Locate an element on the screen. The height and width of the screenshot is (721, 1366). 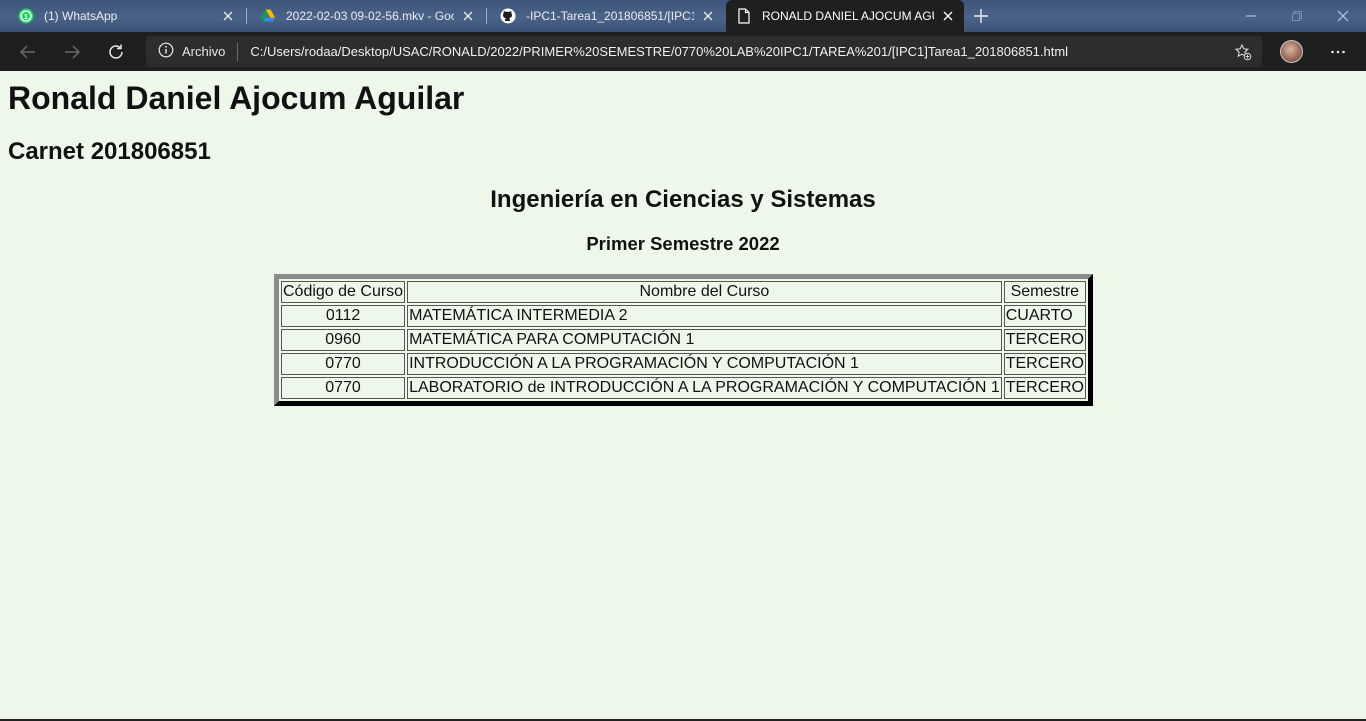
refresh-icon is located at coordinates (116, 52).